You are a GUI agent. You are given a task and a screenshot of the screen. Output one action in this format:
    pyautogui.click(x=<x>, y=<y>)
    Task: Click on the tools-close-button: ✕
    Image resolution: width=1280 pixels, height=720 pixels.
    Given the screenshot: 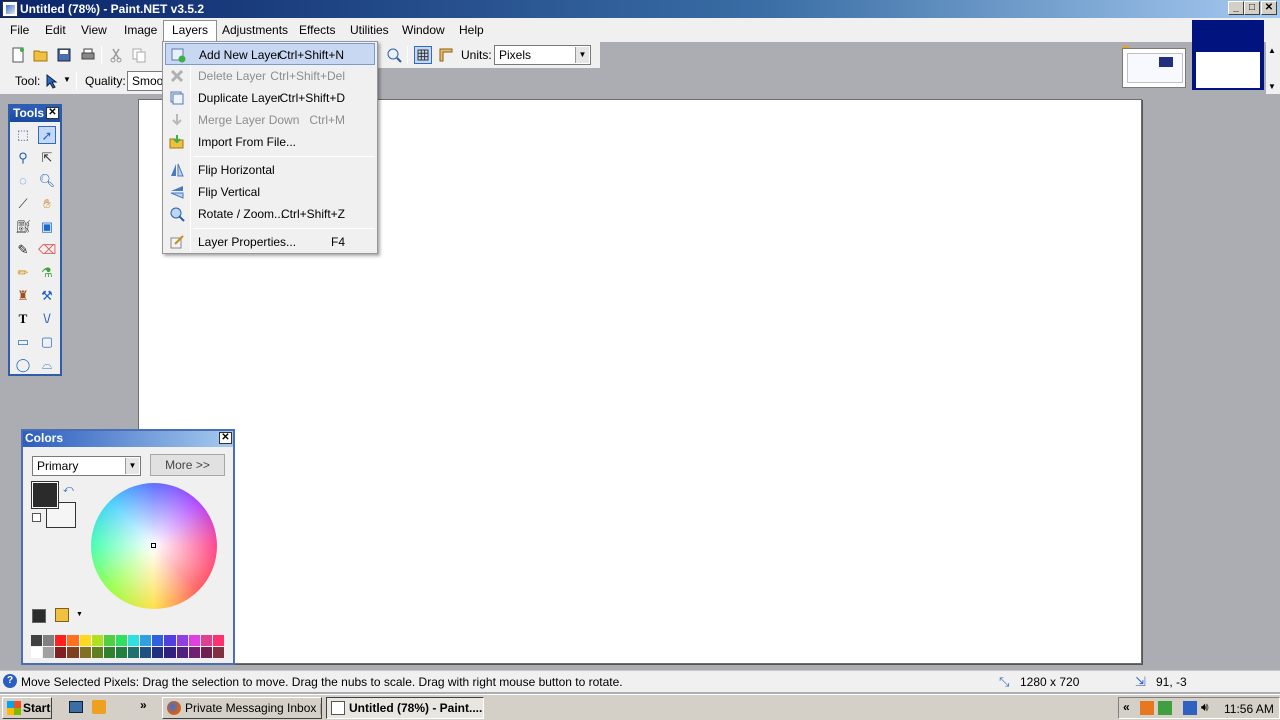 What is the action you would take?
    pyautogui.click(x=52, y=113)
    